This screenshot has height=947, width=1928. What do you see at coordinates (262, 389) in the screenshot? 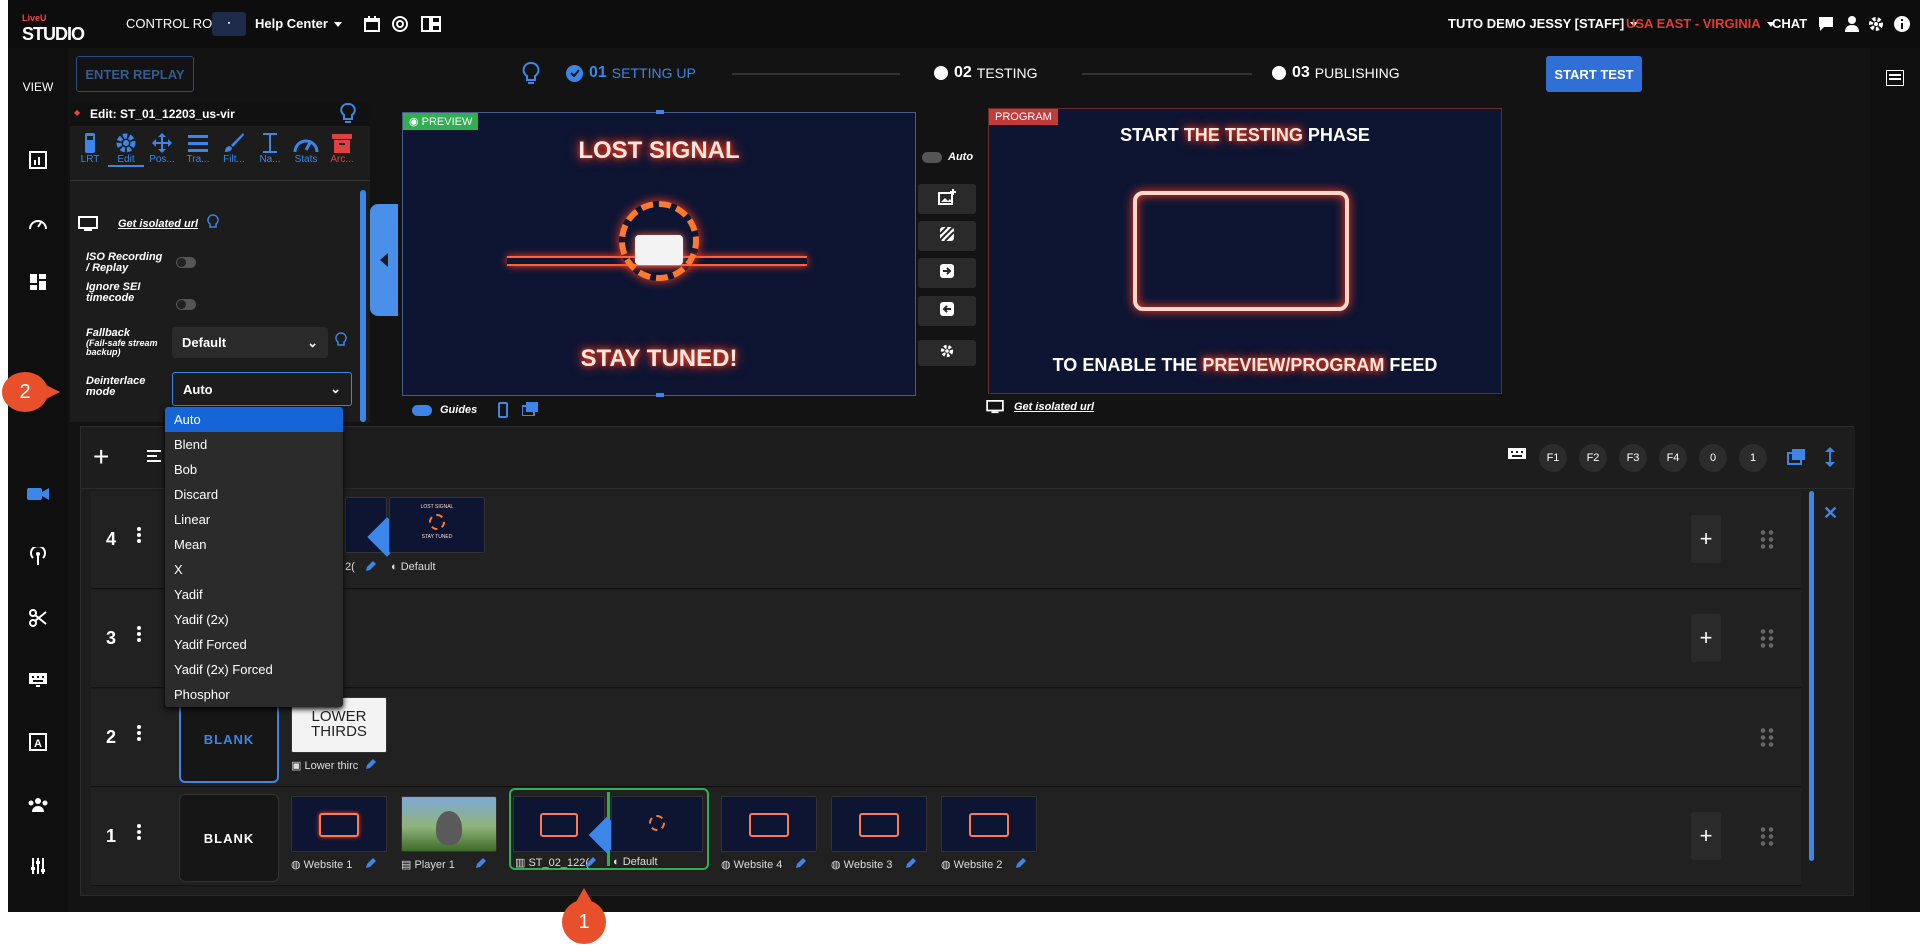
I see `deinterlace-select: Auto ⌄` at bounding box center [262, 389].